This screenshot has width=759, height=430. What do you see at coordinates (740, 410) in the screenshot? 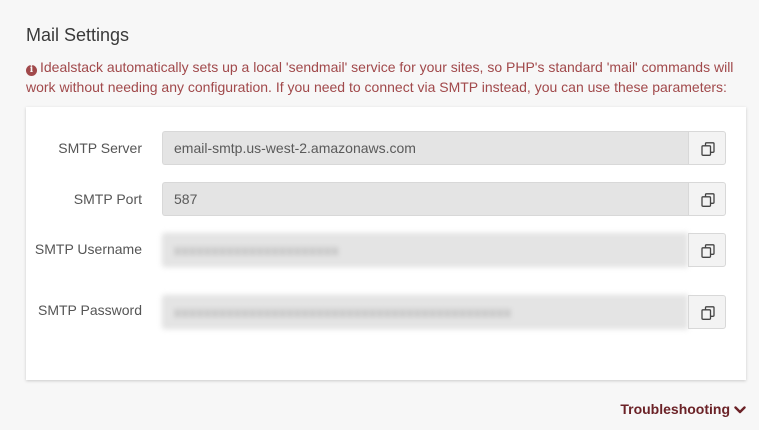
I see `chevron-down-icon` at bounding box center [740, 410].